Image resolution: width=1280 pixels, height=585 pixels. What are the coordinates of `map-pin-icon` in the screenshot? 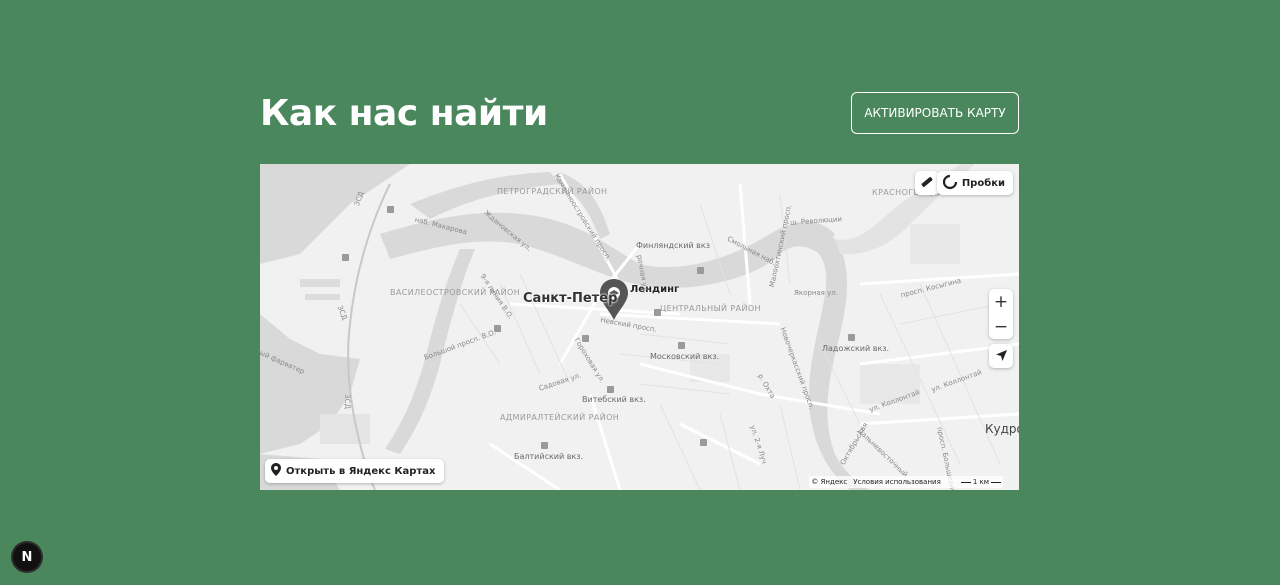 It's located at (276, 471).